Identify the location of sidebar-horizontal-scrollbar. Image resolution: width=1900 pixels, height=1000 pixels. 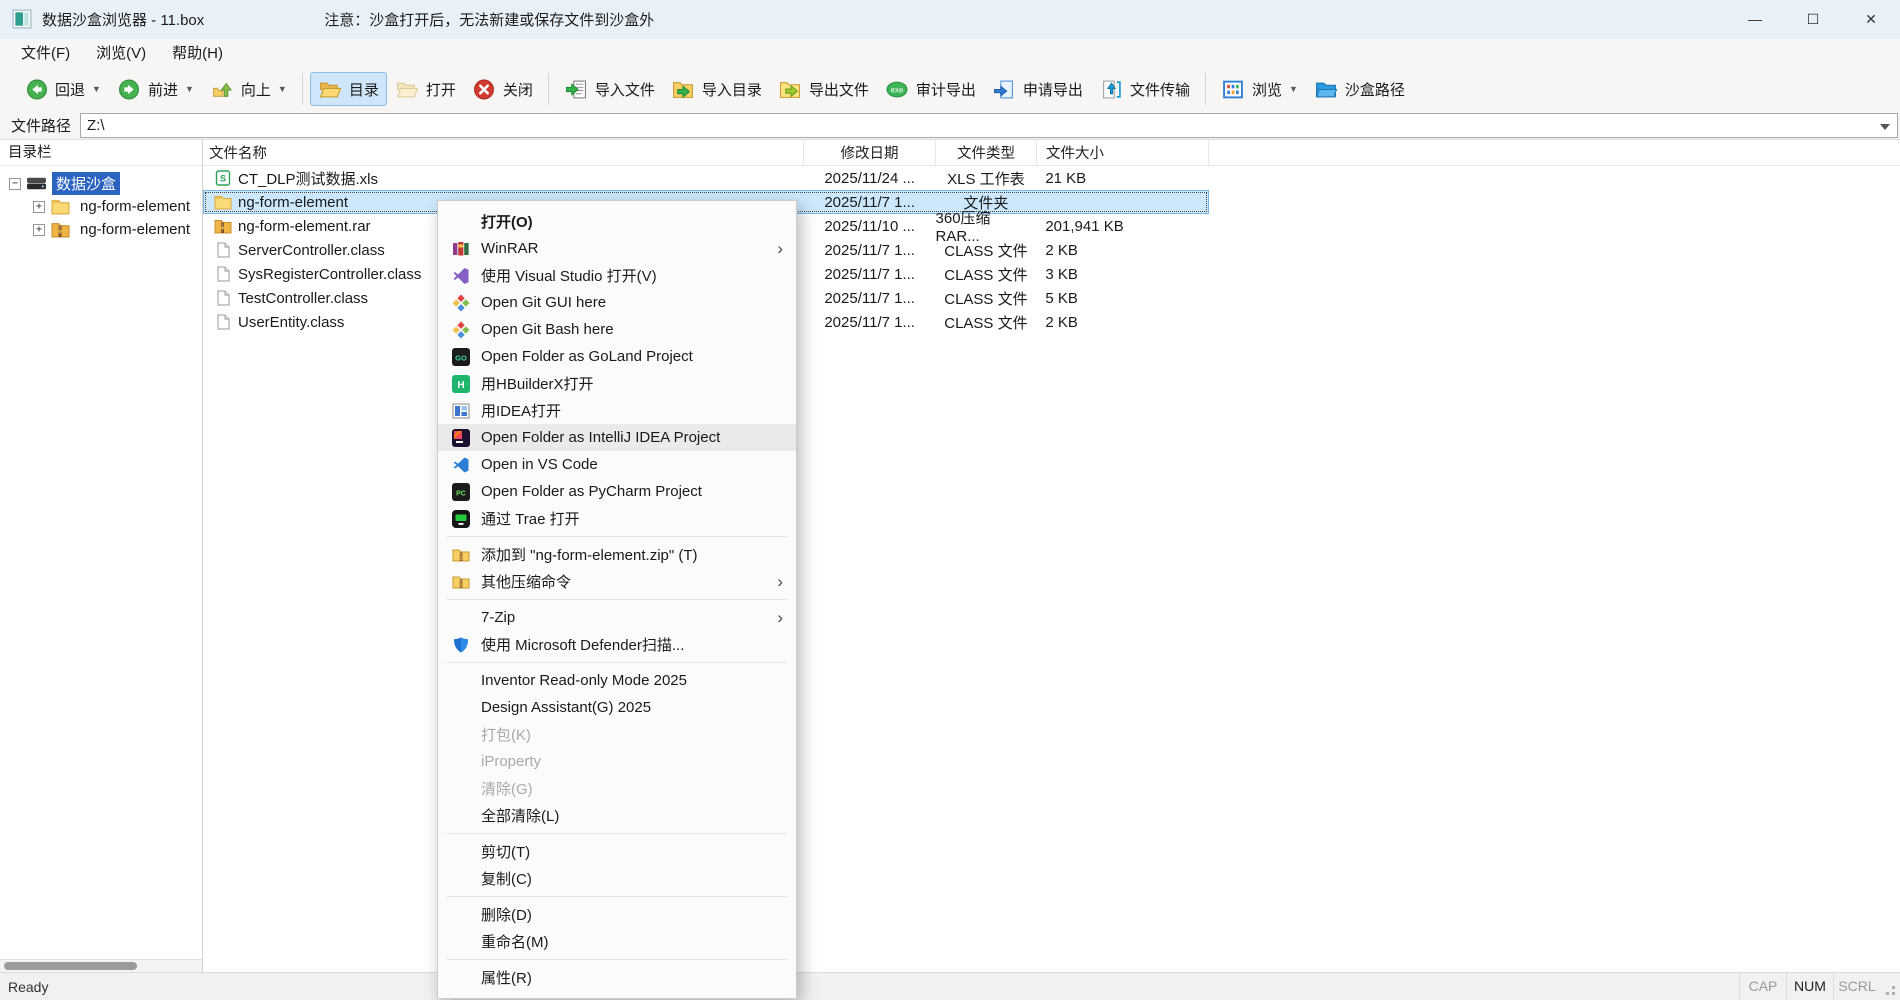
(101, 965).